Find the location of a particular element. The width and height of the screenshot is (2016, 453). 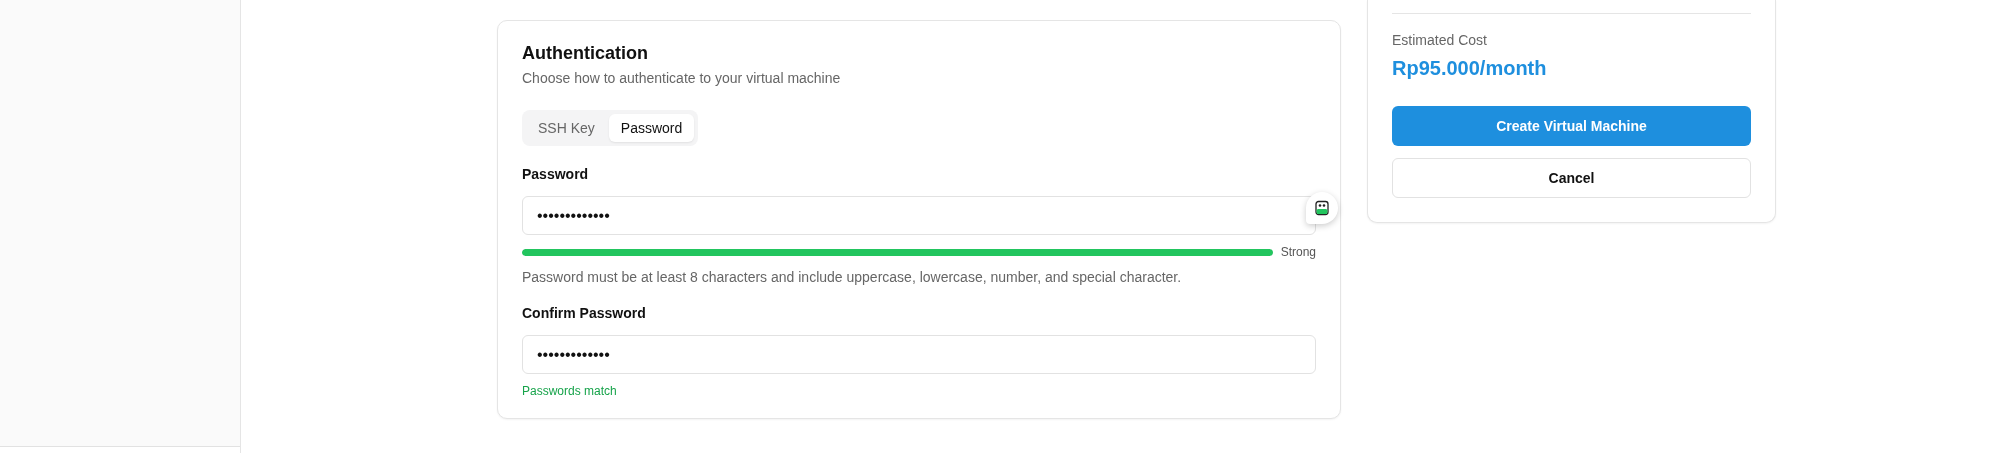

password-manager-button is located at coordinates (1322, 208).